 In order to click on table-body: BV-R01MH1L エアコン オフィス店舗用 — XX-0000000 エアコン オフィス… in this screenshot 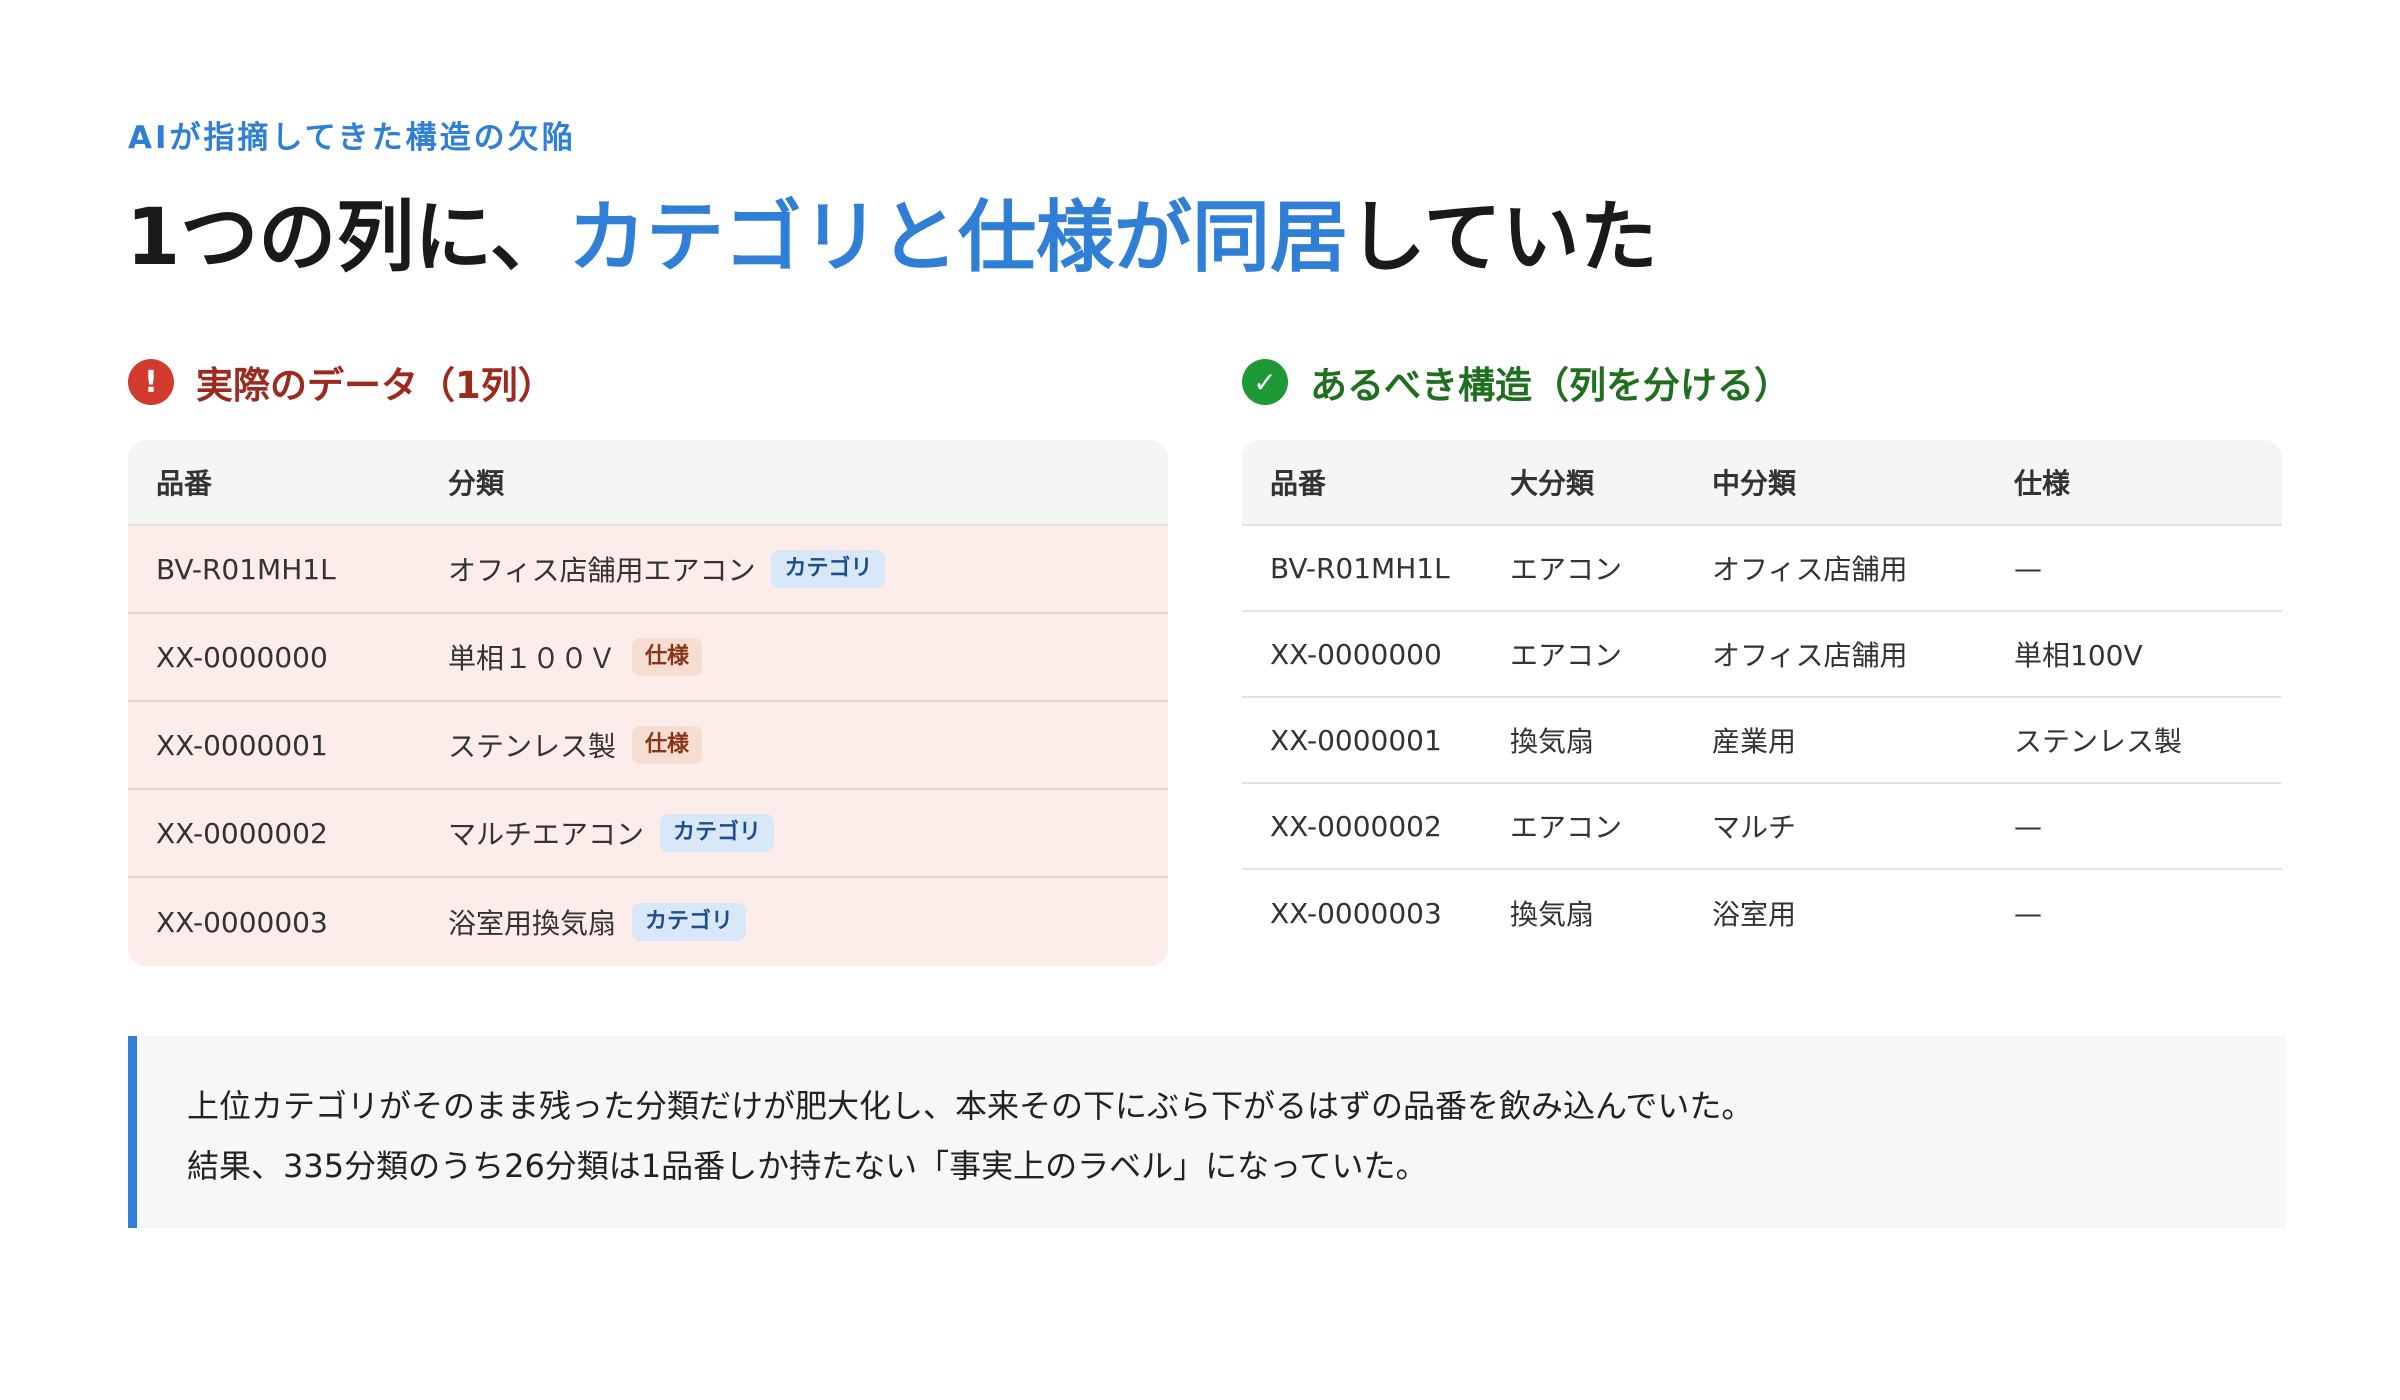, I will do `click(1762, 741)`.